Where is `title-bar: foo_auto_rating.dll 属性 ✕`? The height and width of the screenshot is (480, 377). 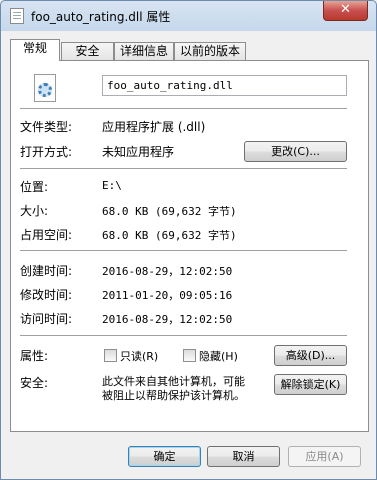
title-bar: foo_auto_rating.dll 属性 ✕ is located at coordinates (188, 16).